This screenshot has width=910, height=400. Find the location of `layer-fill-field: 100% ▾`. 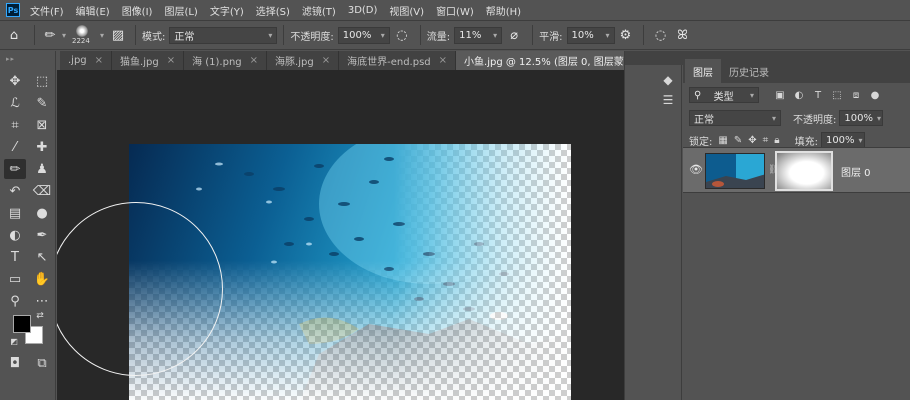

layer-fill-field: 100% ▾ is located at coordinates (842, 140).